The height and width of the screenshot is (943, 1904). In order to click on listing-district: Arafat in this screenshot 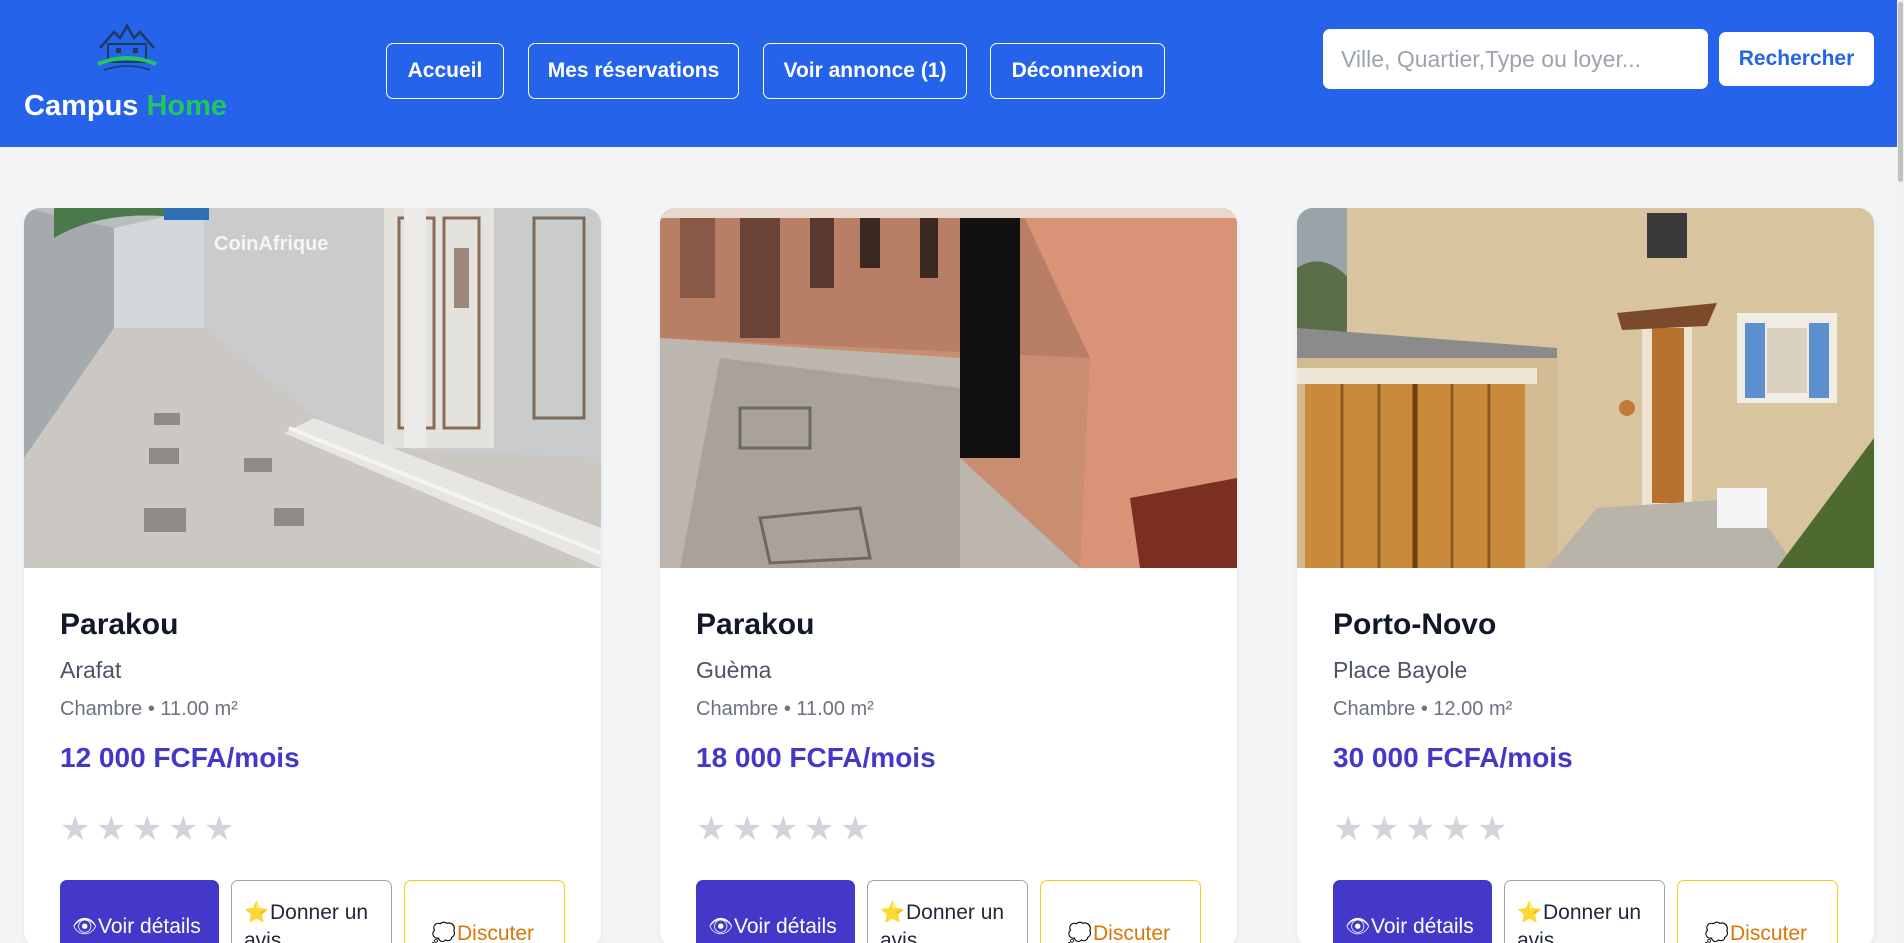, I will do `click(91, 670)`.